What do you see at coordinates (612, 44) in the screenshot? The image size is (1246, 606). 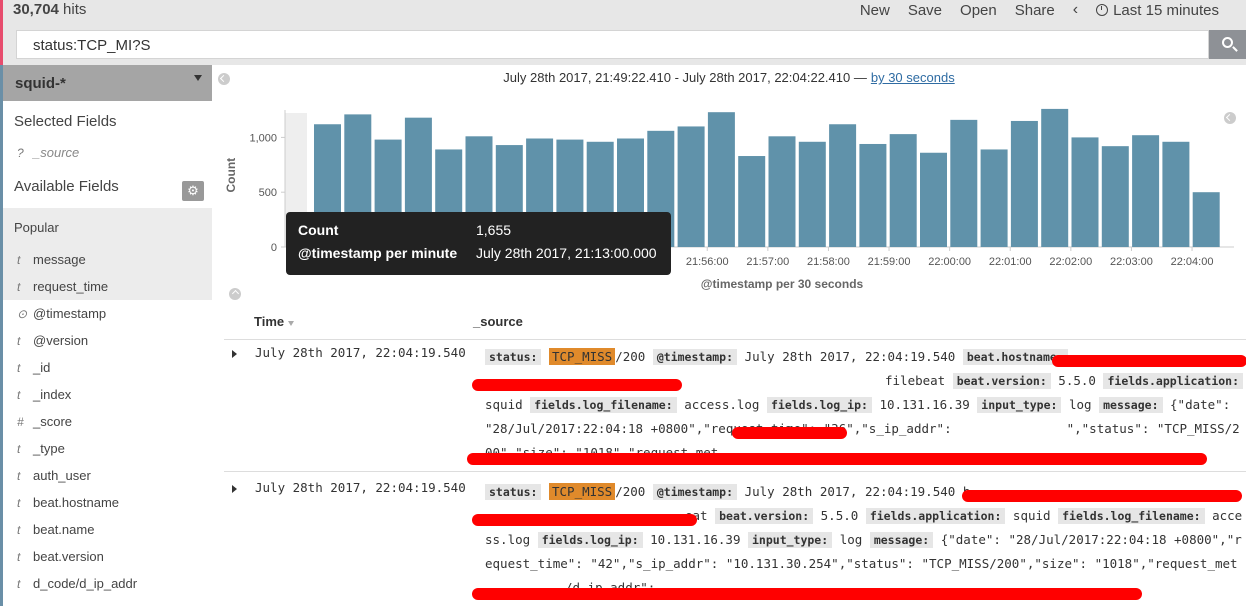 I see `search-input: status:TCP_MI?S` at bounding box center [612, 44].